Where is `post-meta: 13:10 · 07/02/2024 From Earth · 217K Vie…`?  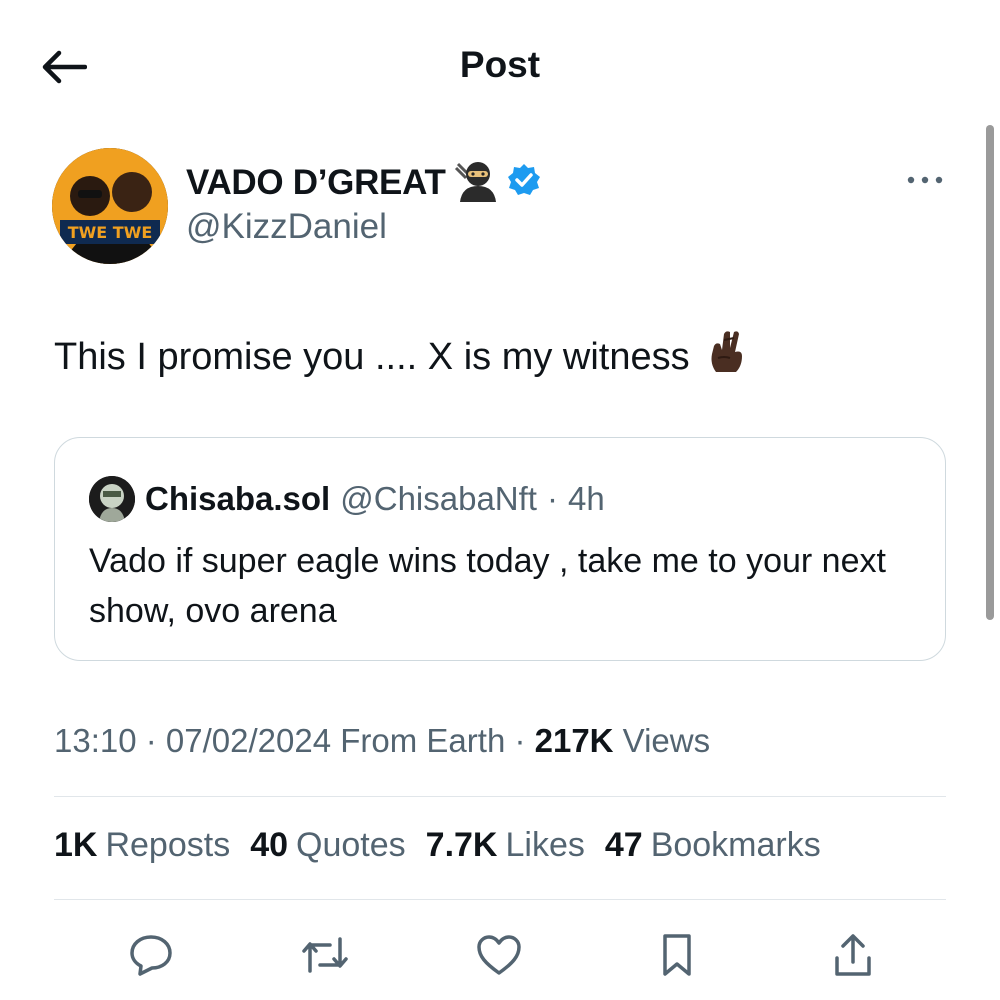 post-meta: 13:10 · 07/02/2024 From Earth · 217K Vie… is located at coordinates (382, 741).